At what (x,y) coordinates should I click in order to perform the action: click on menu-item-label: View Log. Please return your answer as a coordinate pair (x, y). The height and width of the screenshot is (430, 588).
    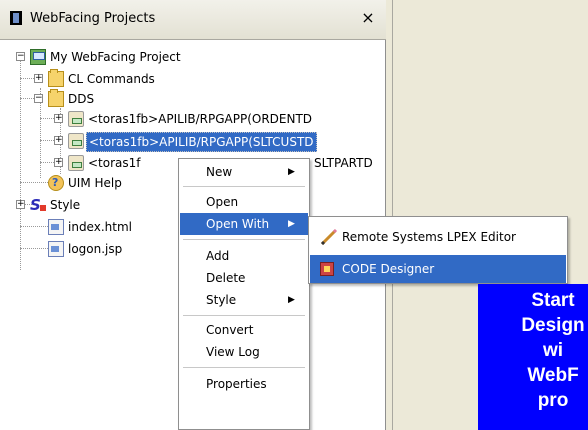
    Looking at the image, I should click on (233, 352).